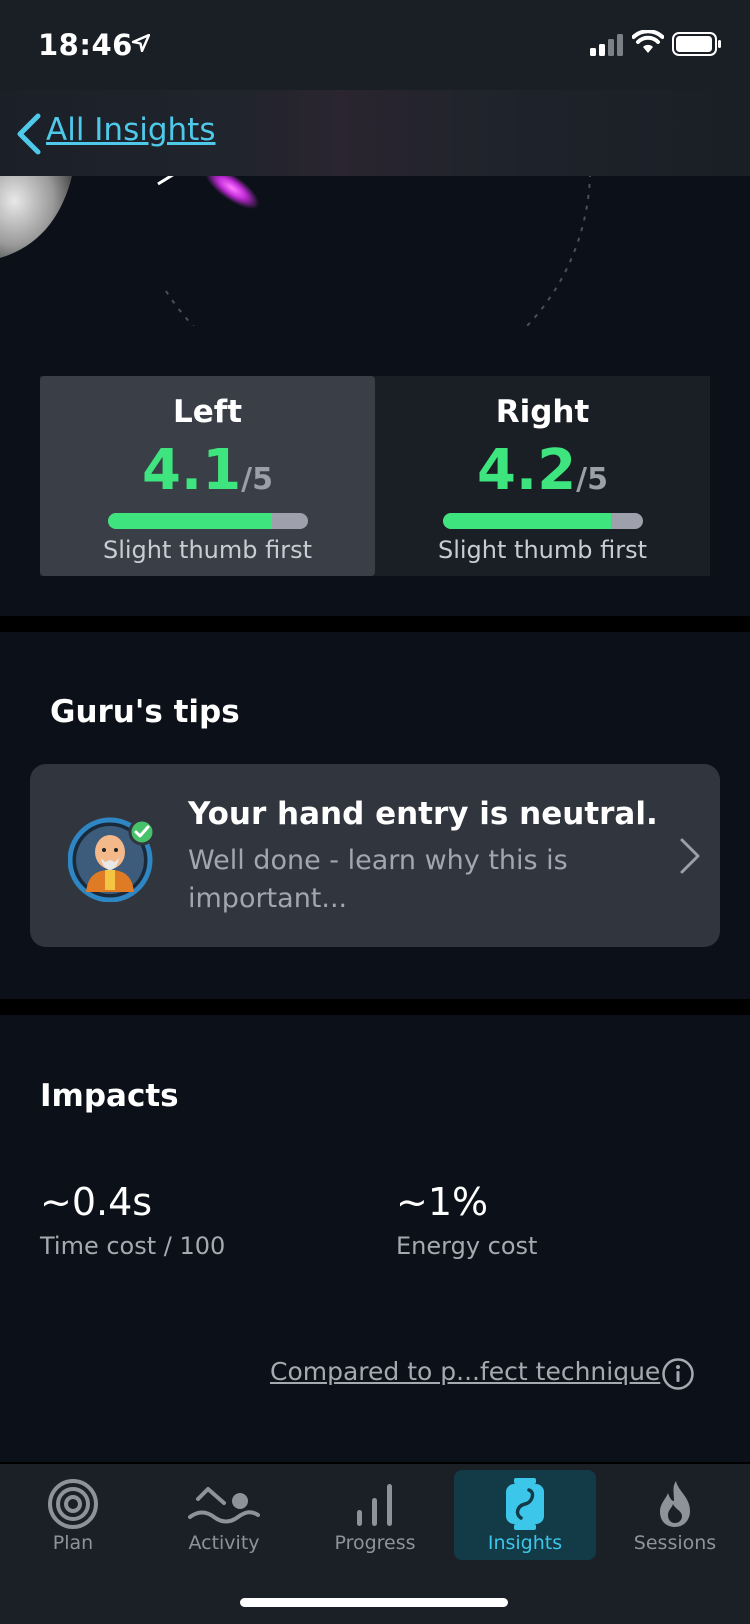 This screenshot has width=750, height=1624. What do you see at coordinates (465, 1371) in the screenshot?
I see `compared-to-perfect-link: Compared to p...fect technique` at bounding box center [465, 1371].